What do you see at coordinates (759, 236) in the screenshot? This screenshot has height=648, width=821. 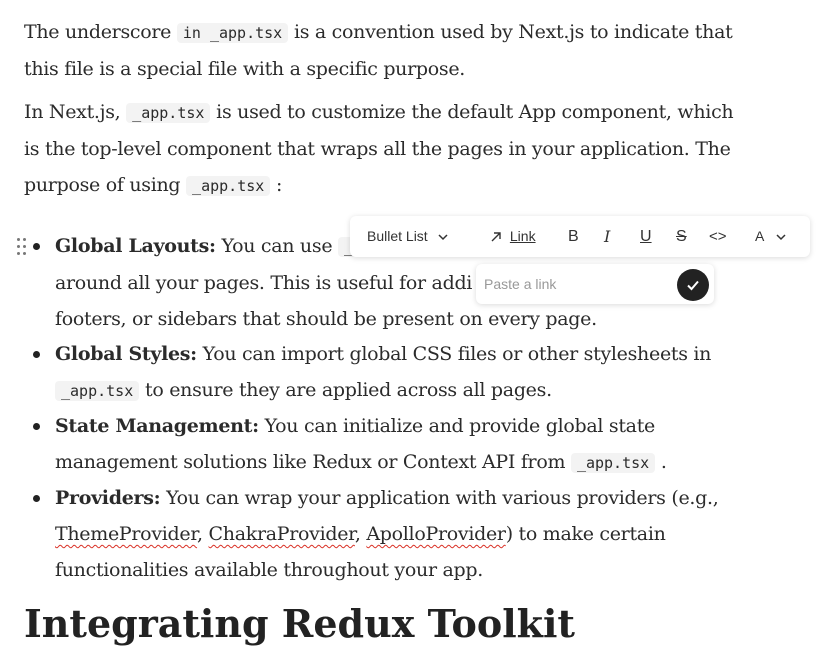 I see `text-color-icon: A` at bounding box center [759, 236].